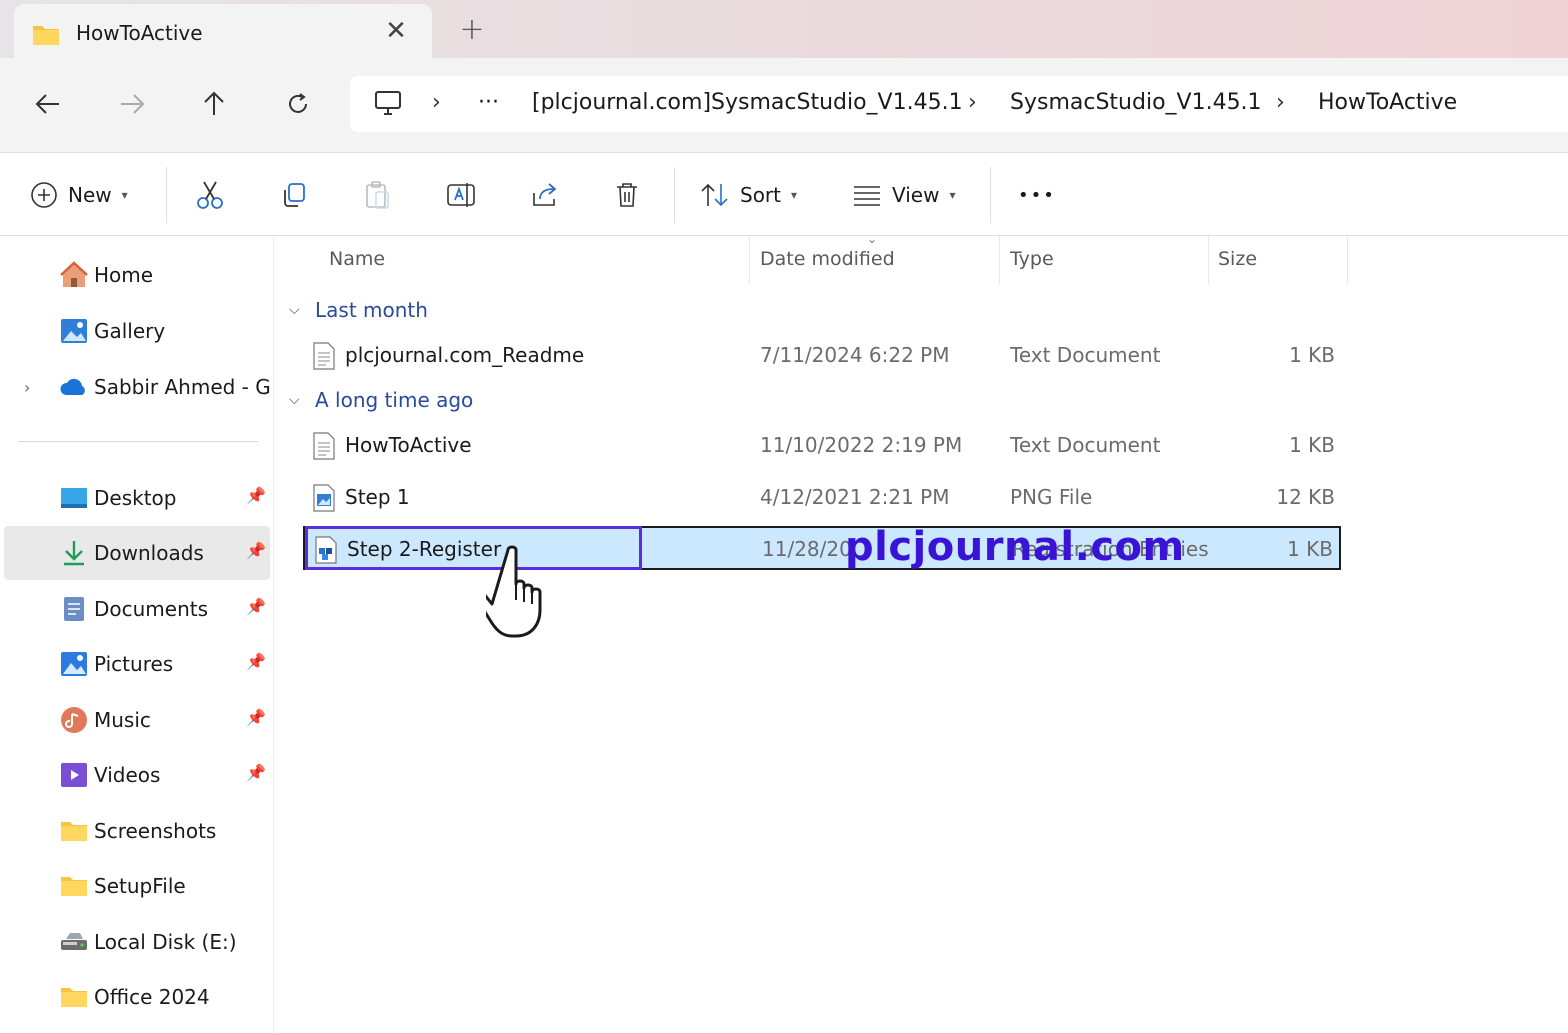 The image size is (1568, 1033). What do you see at coordinates (151, 609) in the screenshot?
I see `sidebar-item-label: Documents` at bounding box center [151, 609].